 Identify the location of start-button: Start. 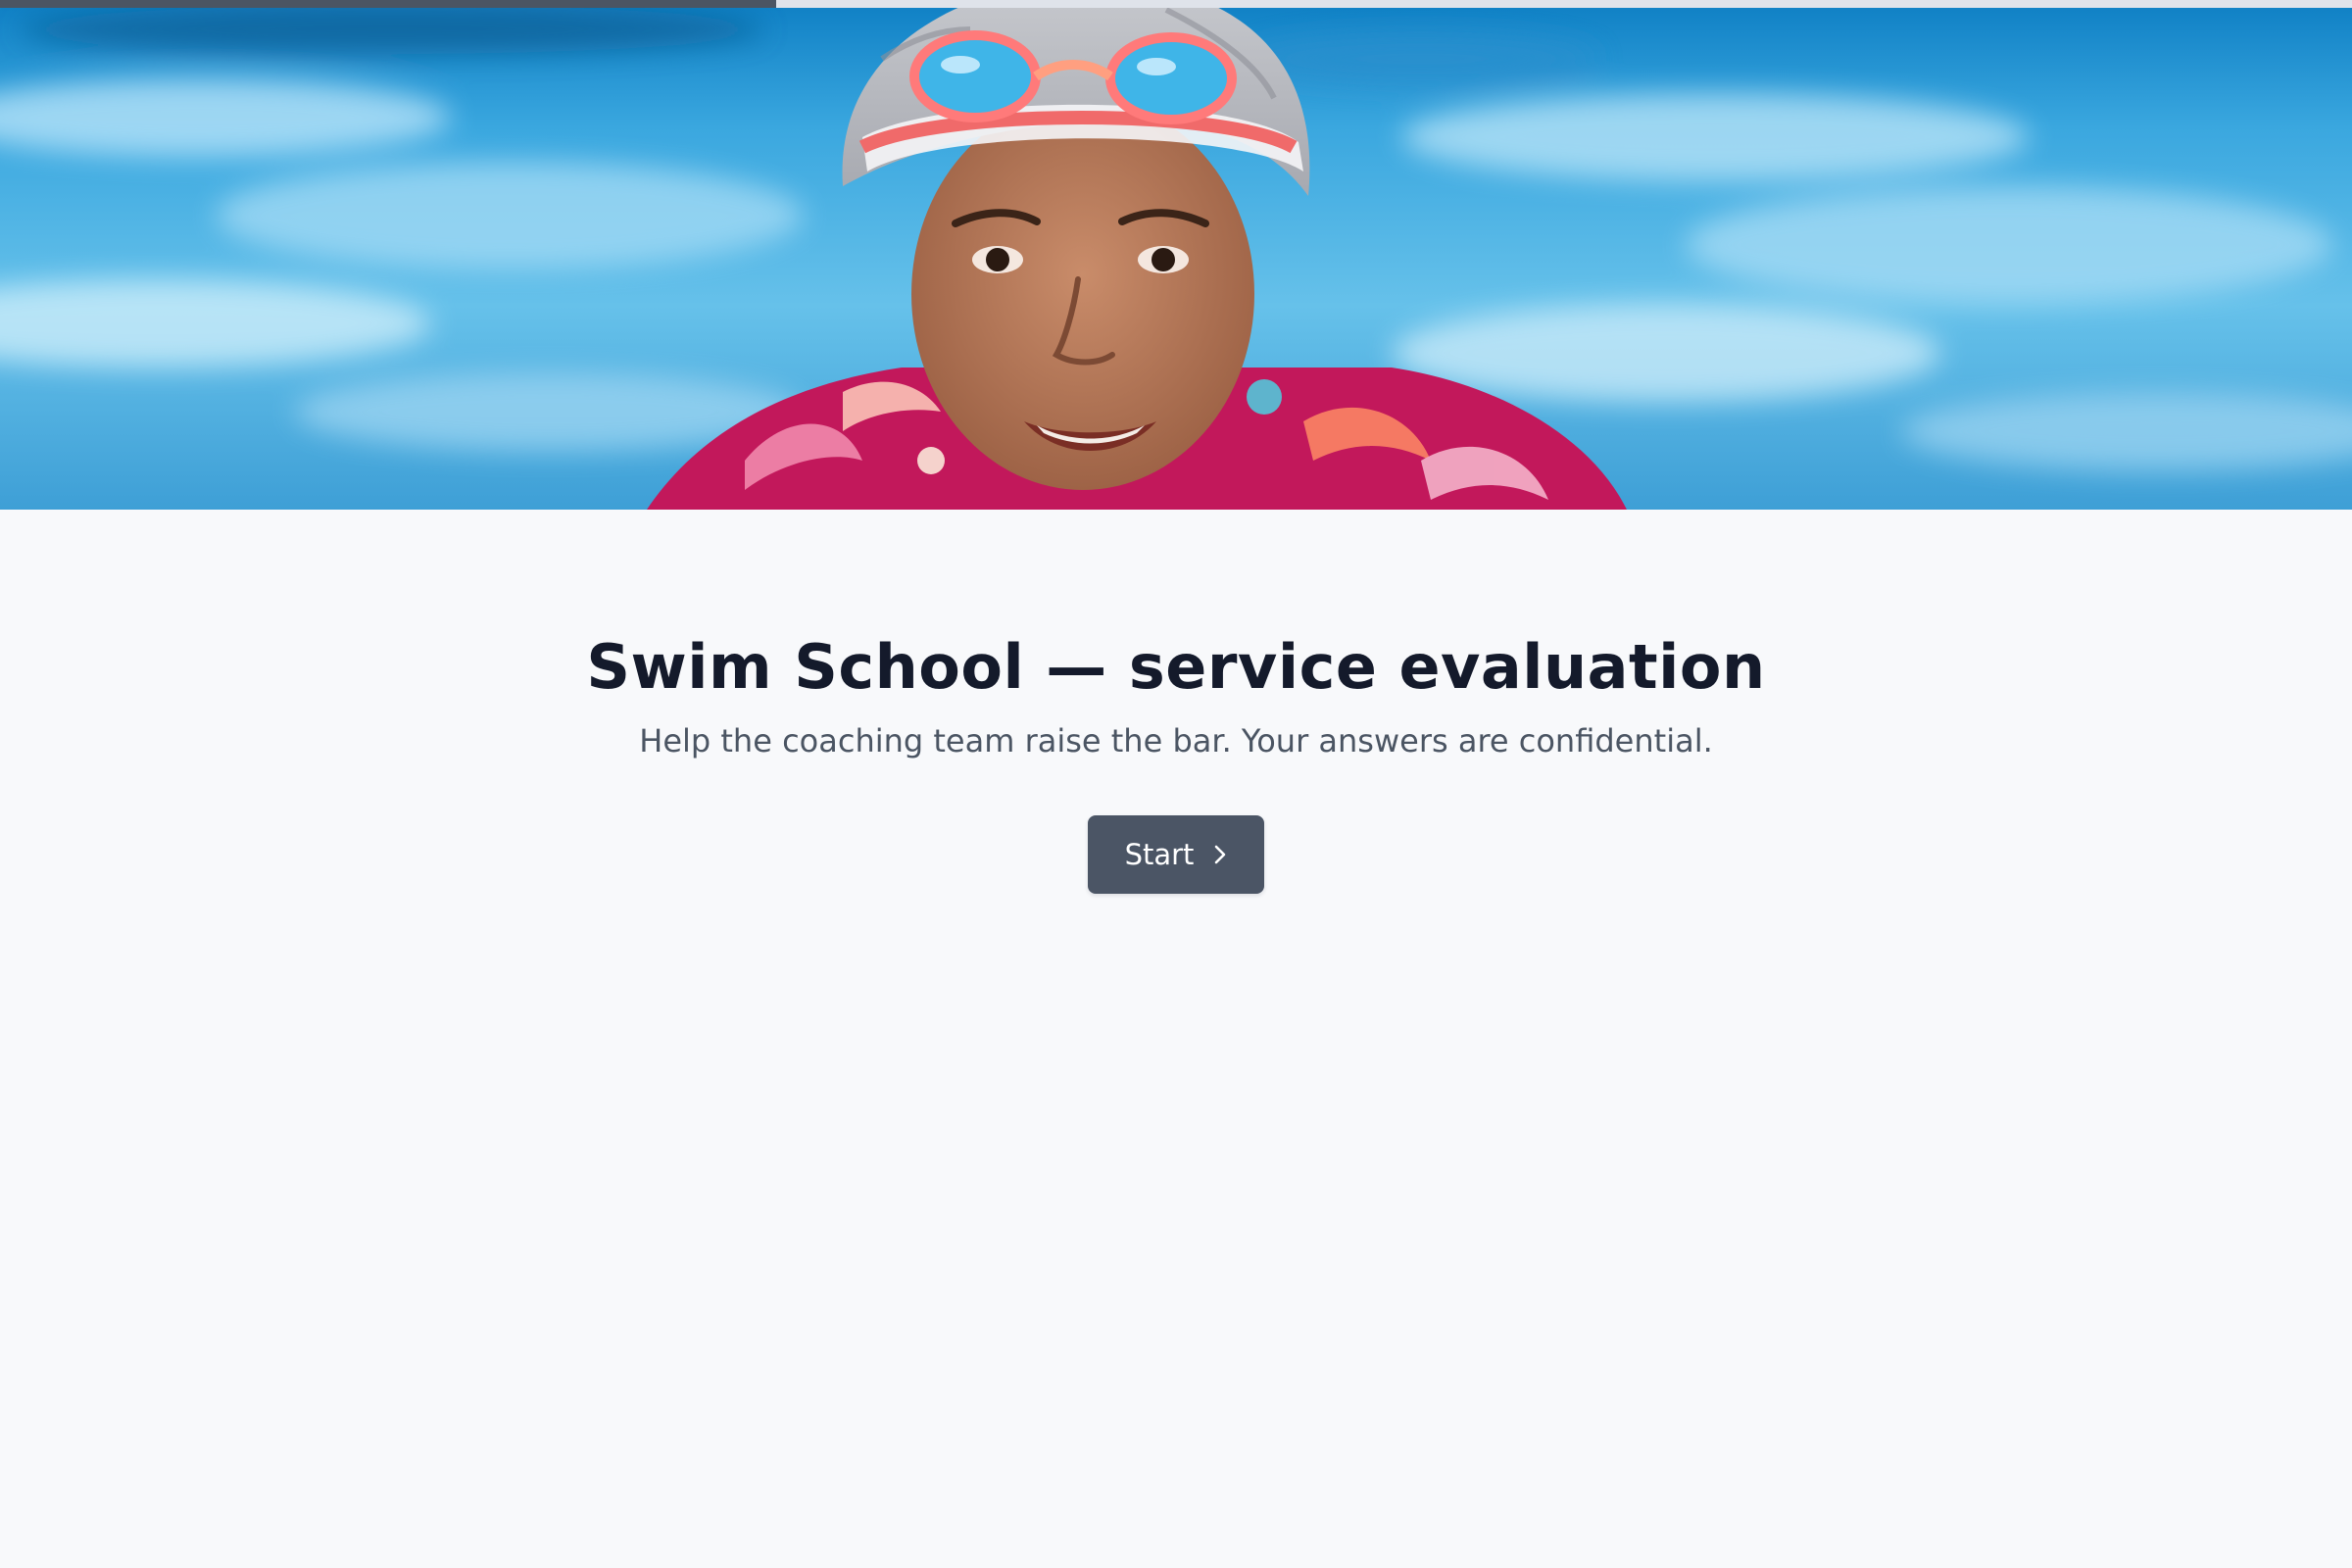
(1176, 854).